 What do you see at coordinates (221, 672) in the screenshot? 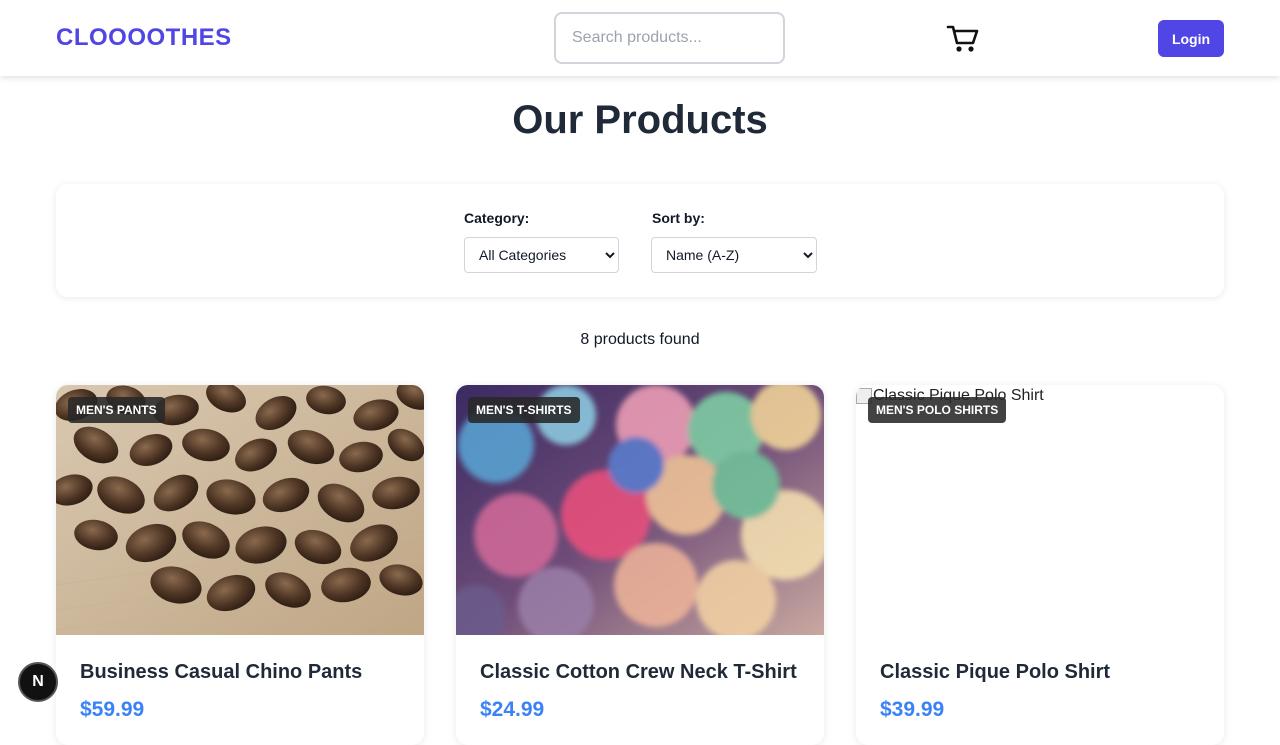
I see `product-name: Business Casual Chino Pants` at bounding box center [221, 672].